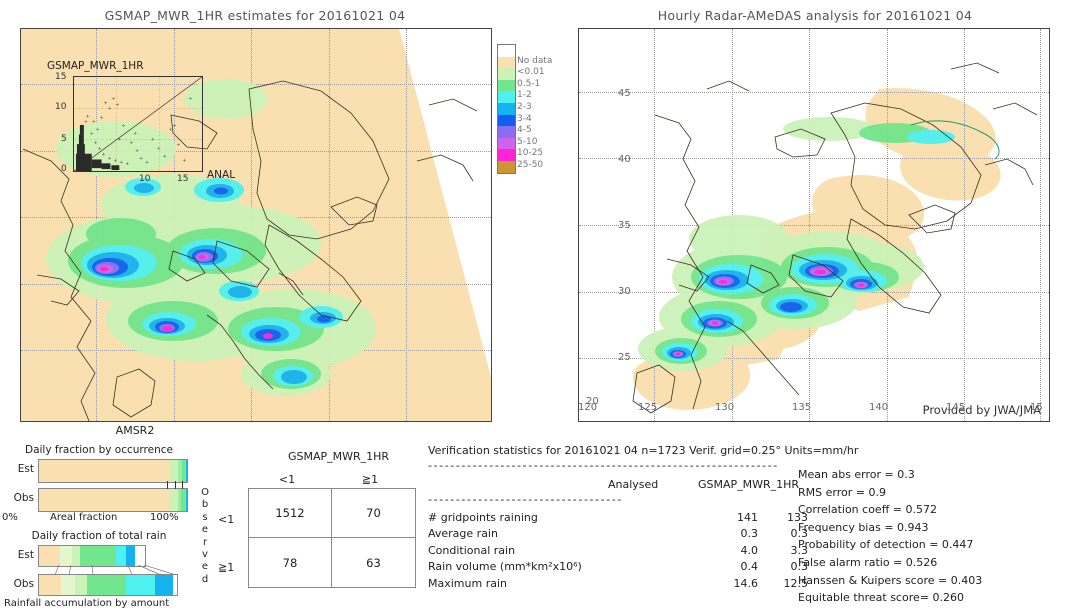 The height and width of the screenshot is (612, 1080). I want to click on stat-label: Average rain, so click(463, 534).